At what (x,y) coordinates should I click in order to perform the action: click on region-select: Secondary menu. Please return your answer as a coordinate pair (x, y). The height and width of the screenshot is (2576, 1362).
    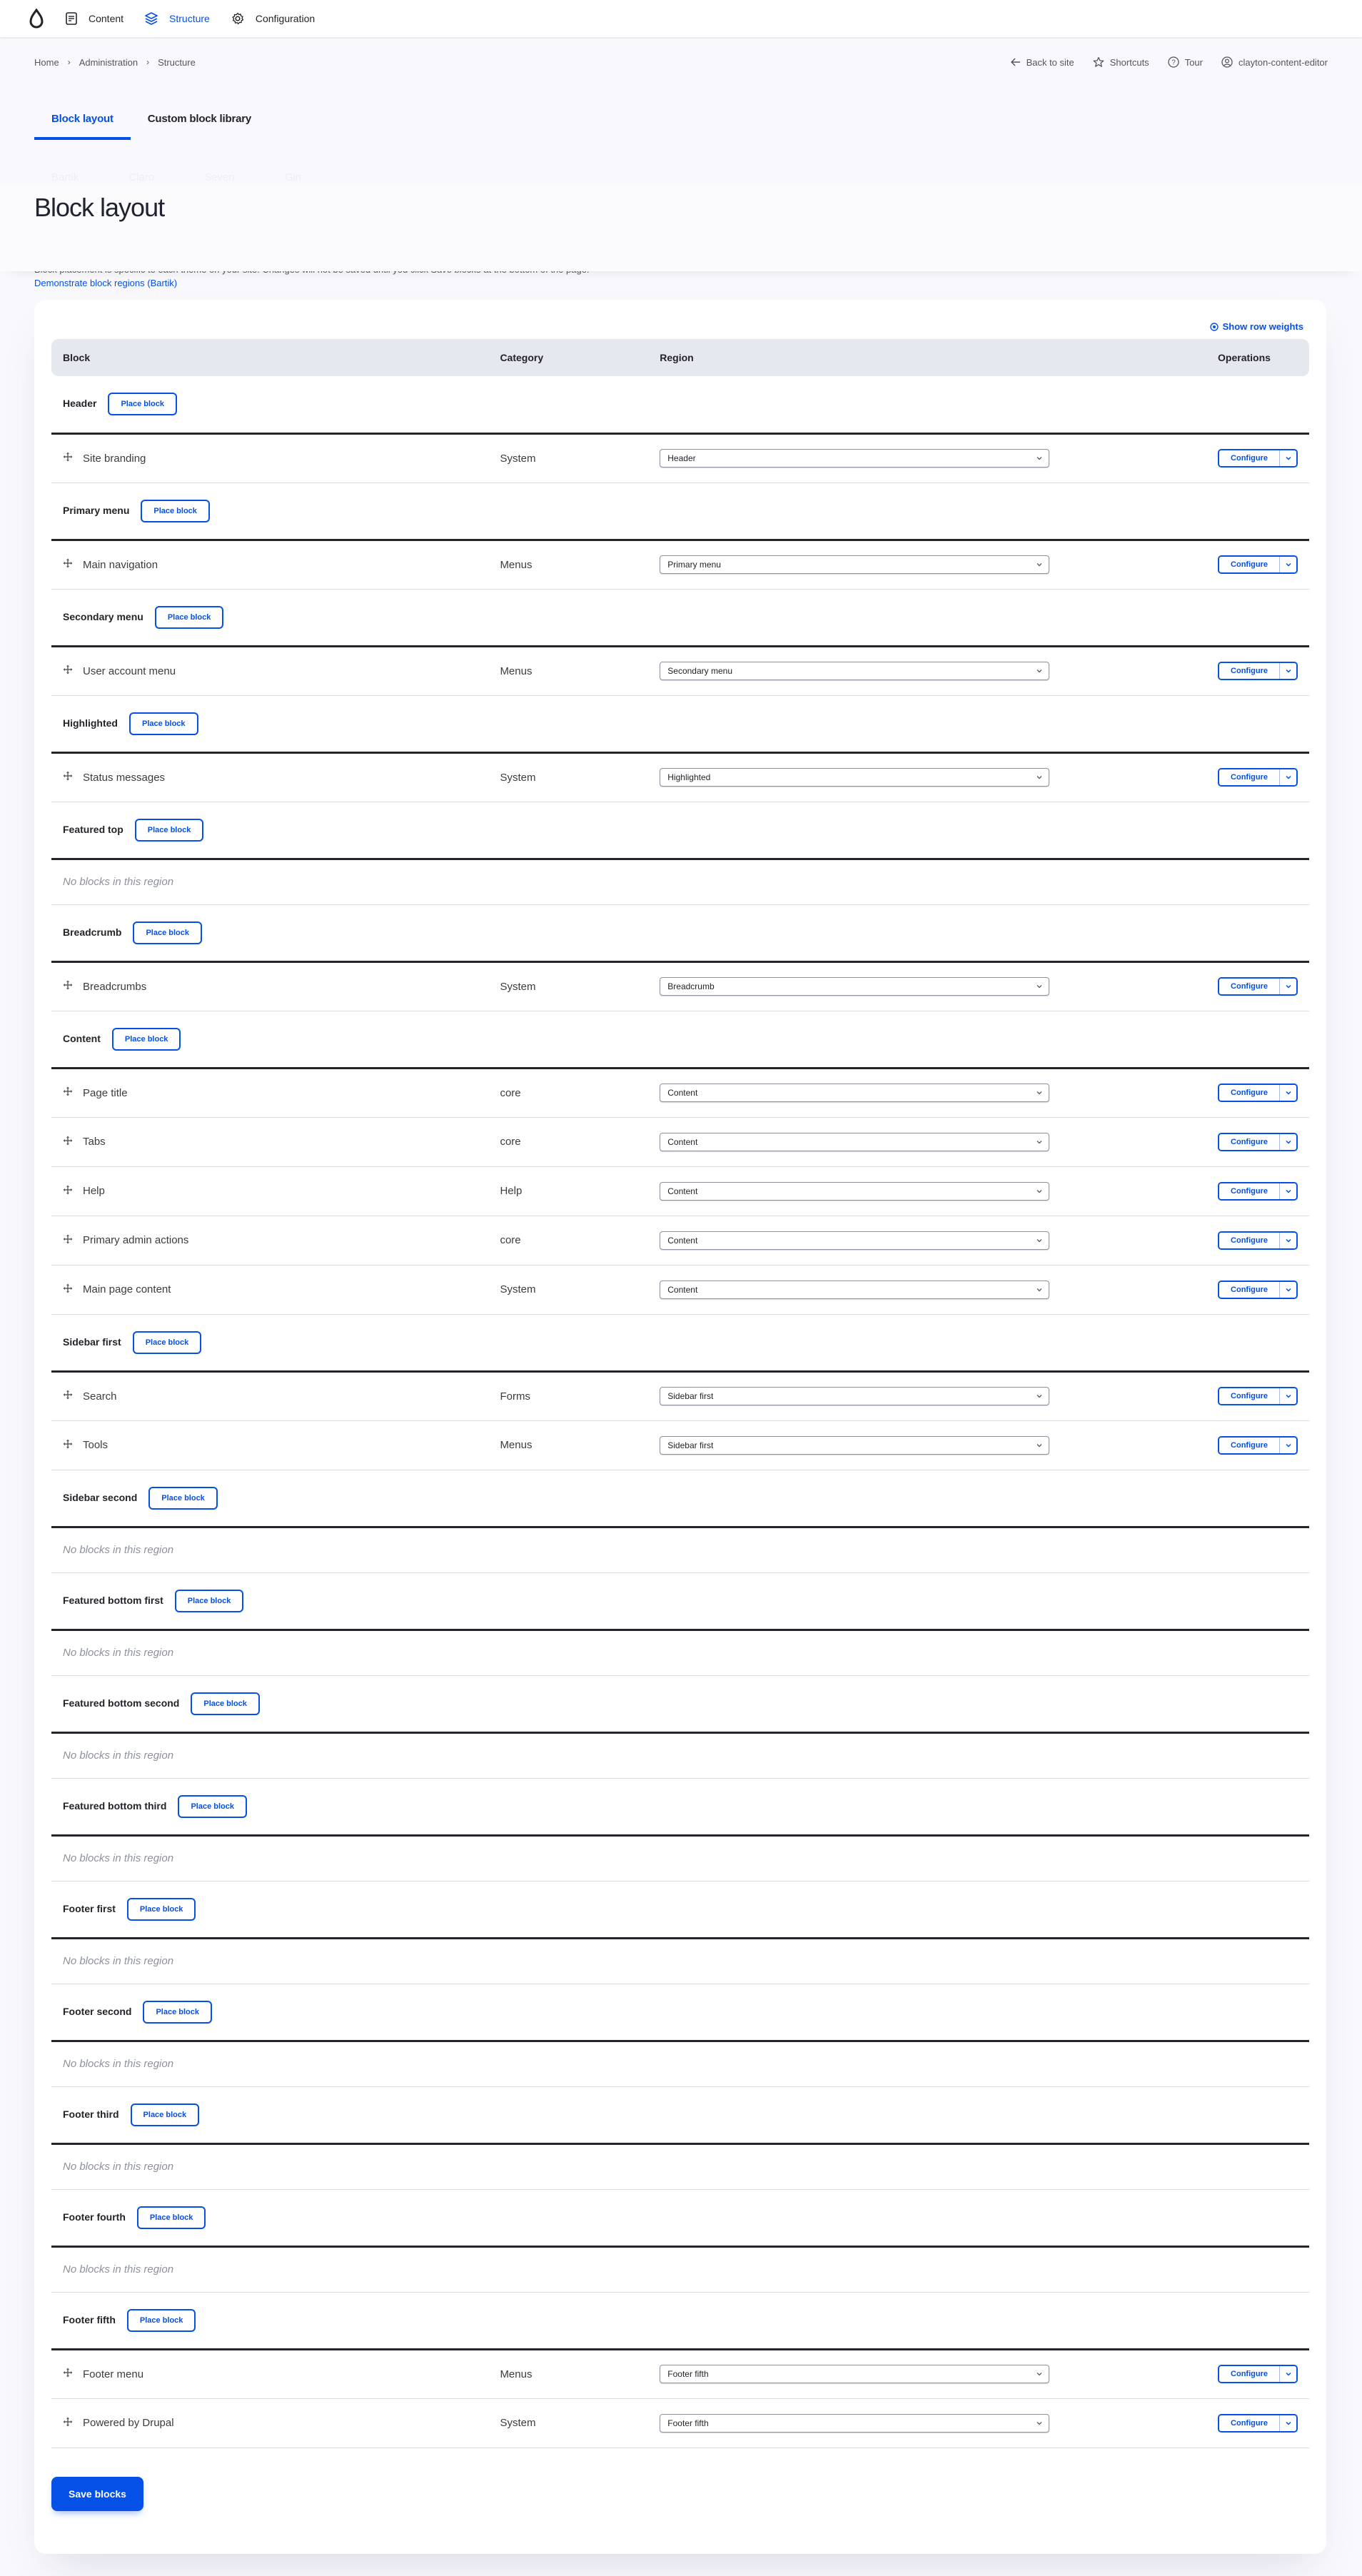
    Looking at the image, I should click on (855, 671).